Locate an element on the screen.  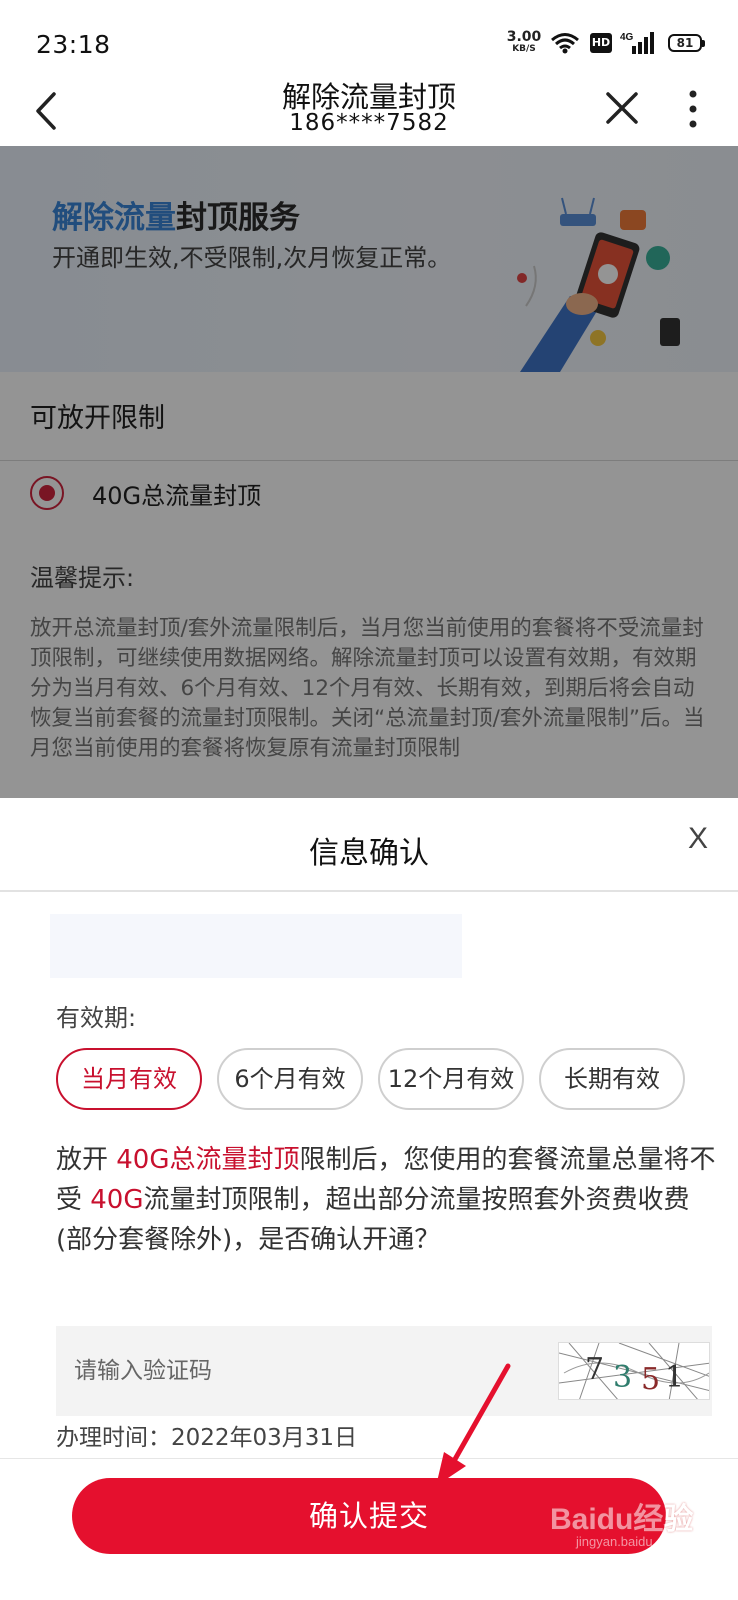
wifi-icon is located at coordinates (565, 43).